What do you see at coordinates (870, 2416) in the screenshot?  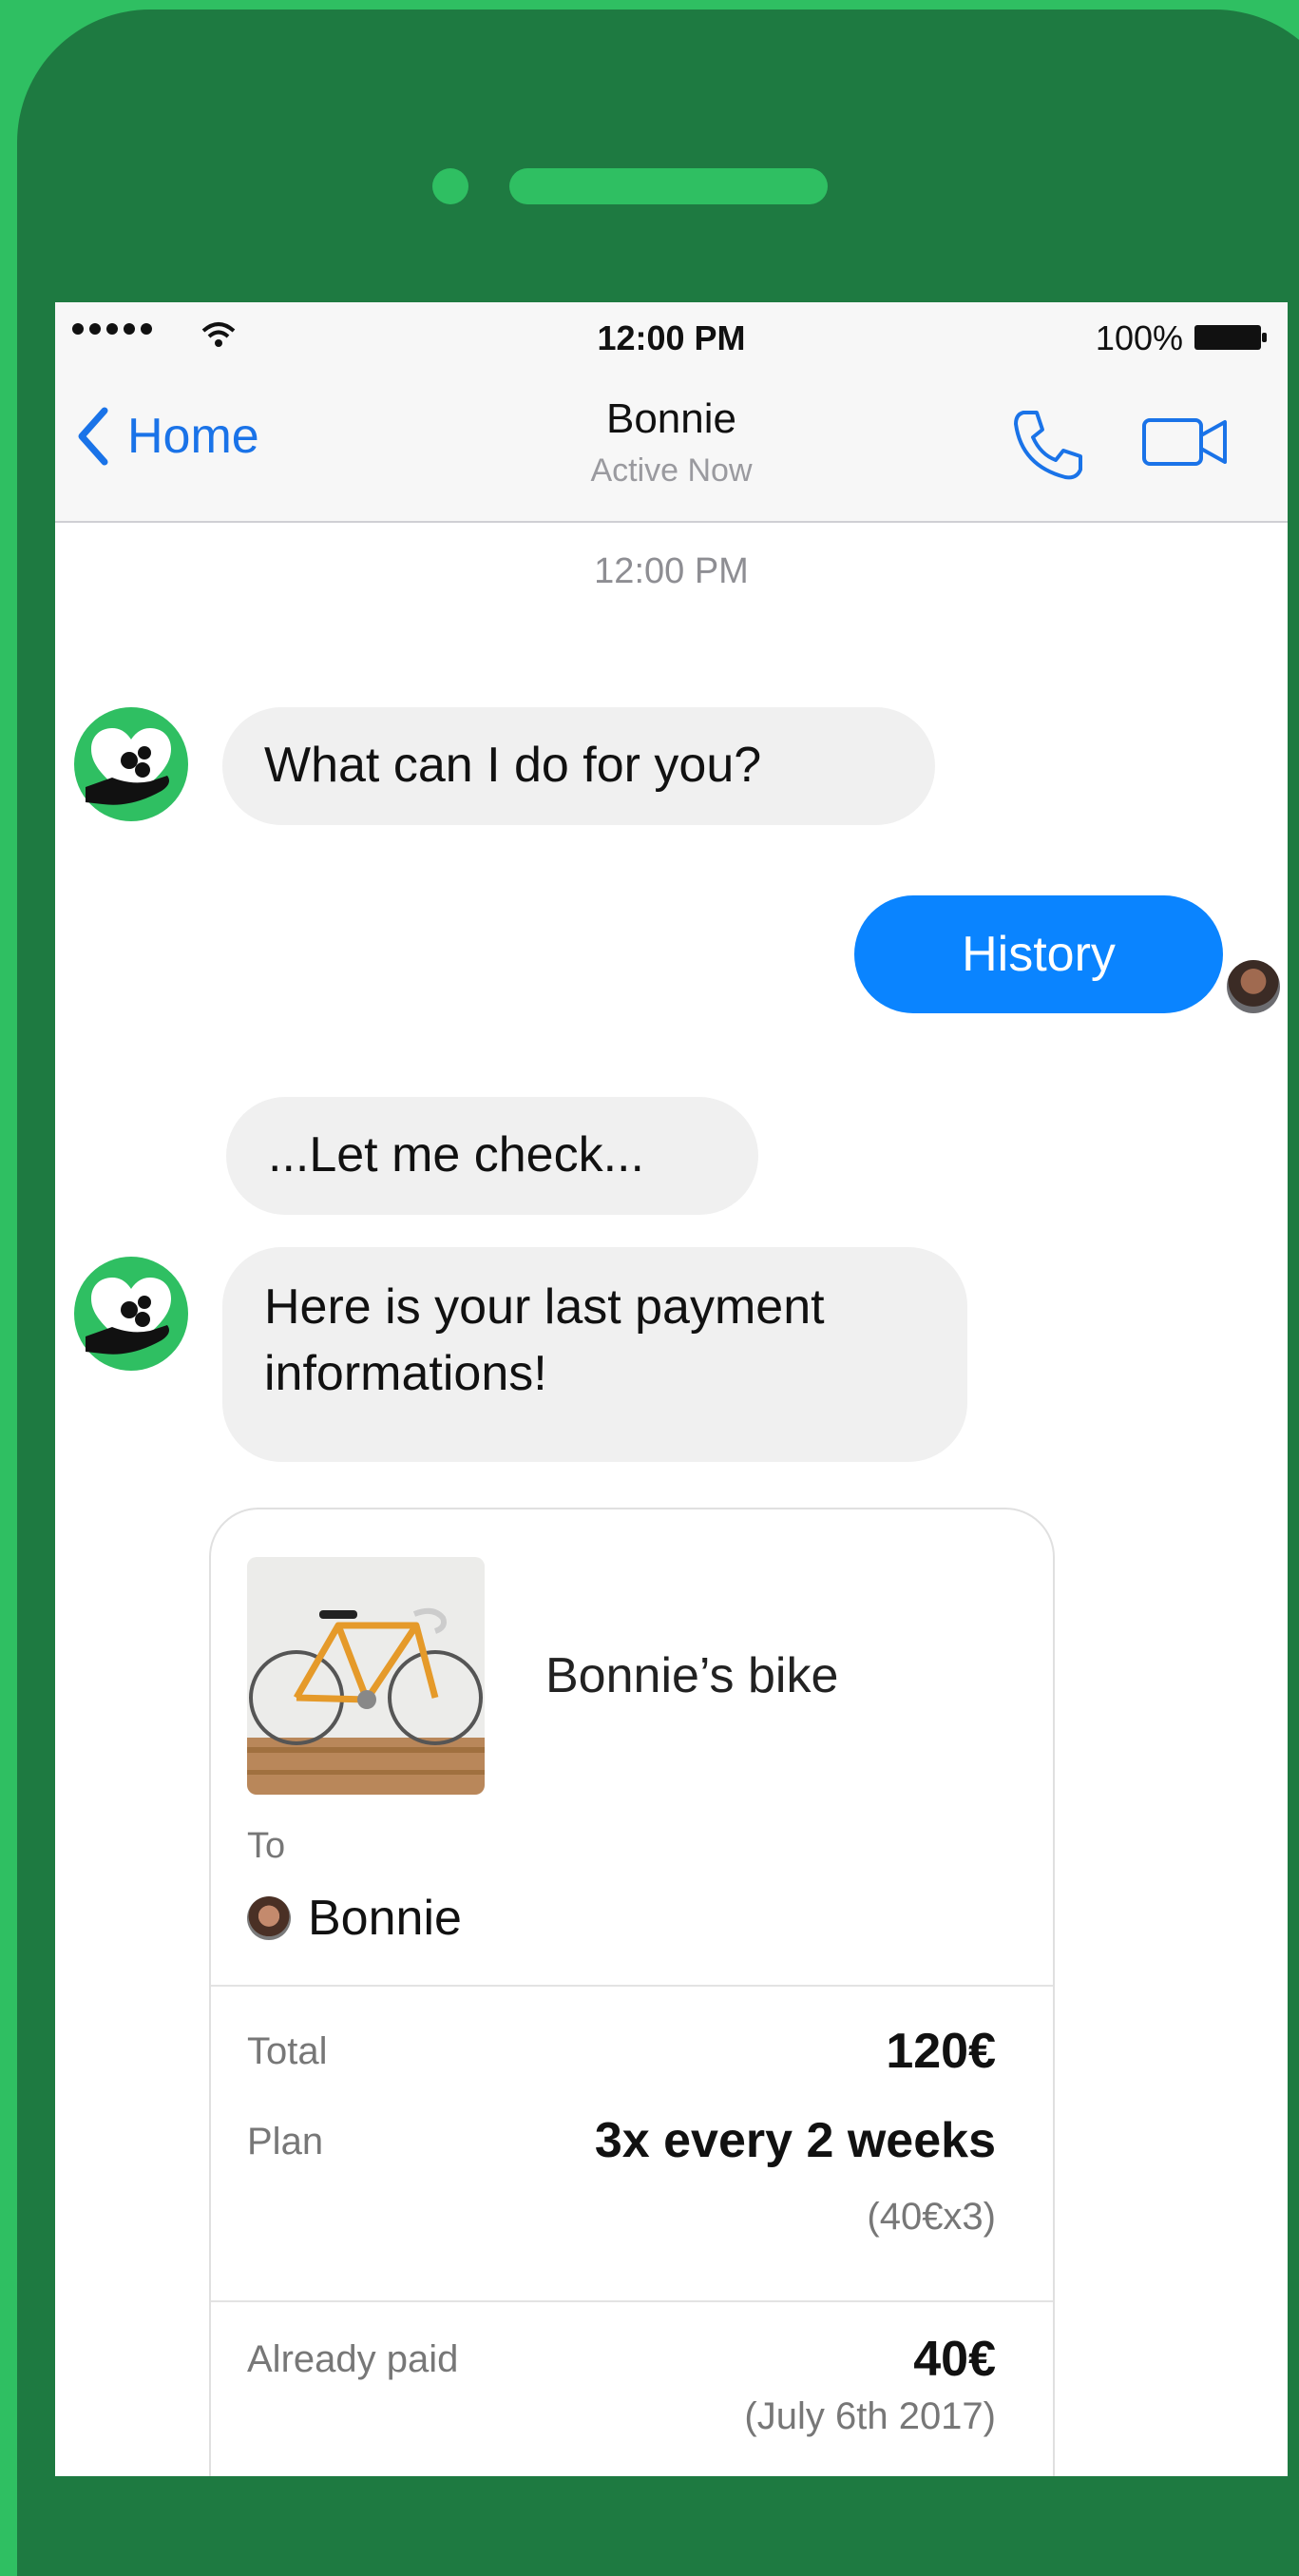 I see `paid-note: (July 6th 2017)` at bounding box center [870, 2416].